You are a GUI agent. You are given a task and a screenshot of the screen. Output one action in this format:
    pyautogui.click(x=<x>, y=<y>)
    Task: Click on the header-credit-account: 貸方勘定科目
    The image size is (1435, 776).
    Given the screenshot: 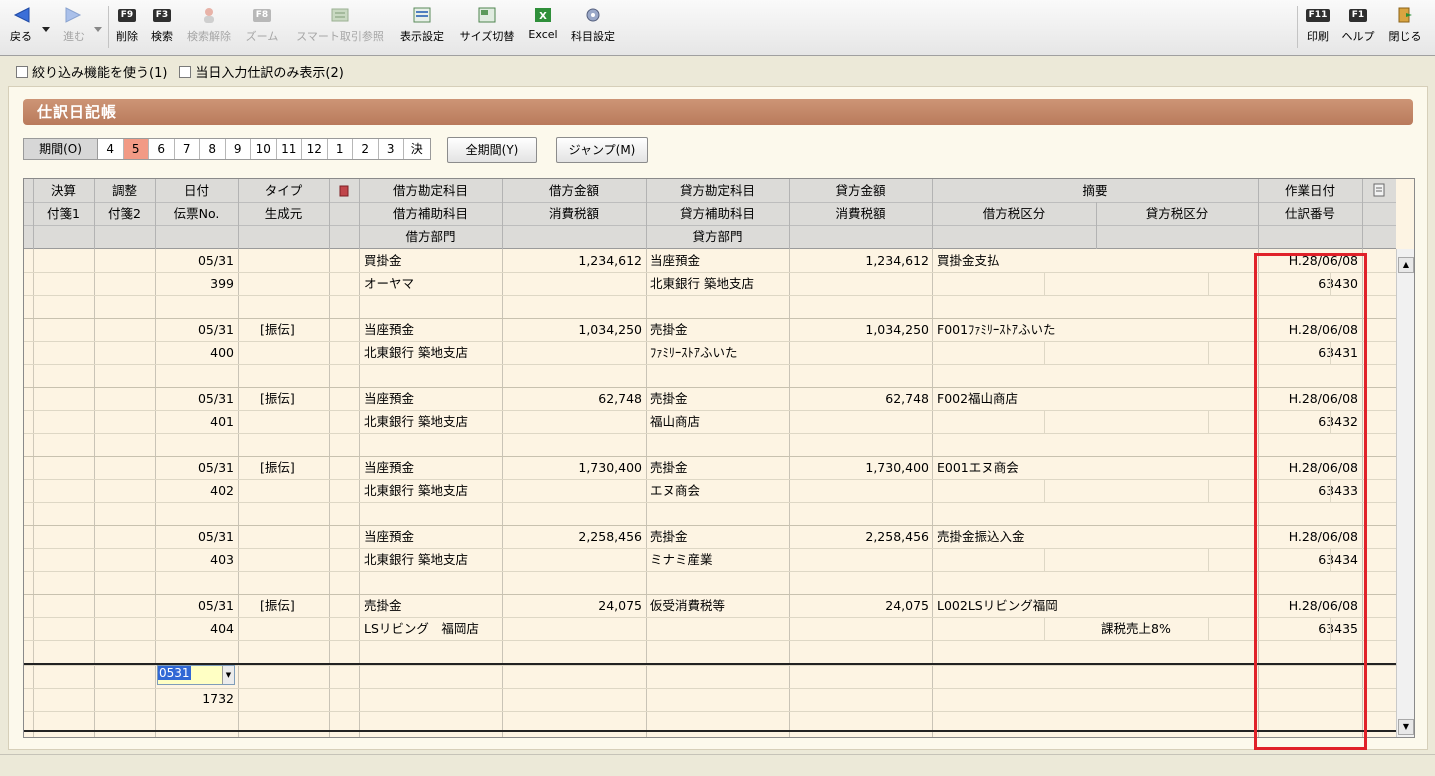 What is the action you would take?
    pyautogui.click(x=717, y=190)
    